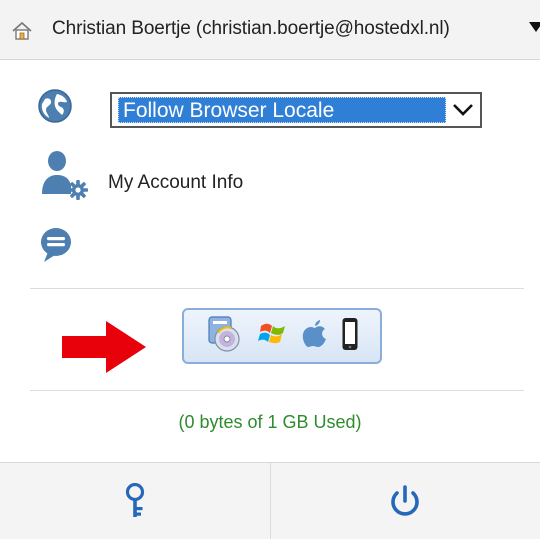 The height and width of the screenshot is (539, 540). What do you see at coordinates (22, 30) in the screenshot?
I see `home-icon` at bounding box center [22, 30].